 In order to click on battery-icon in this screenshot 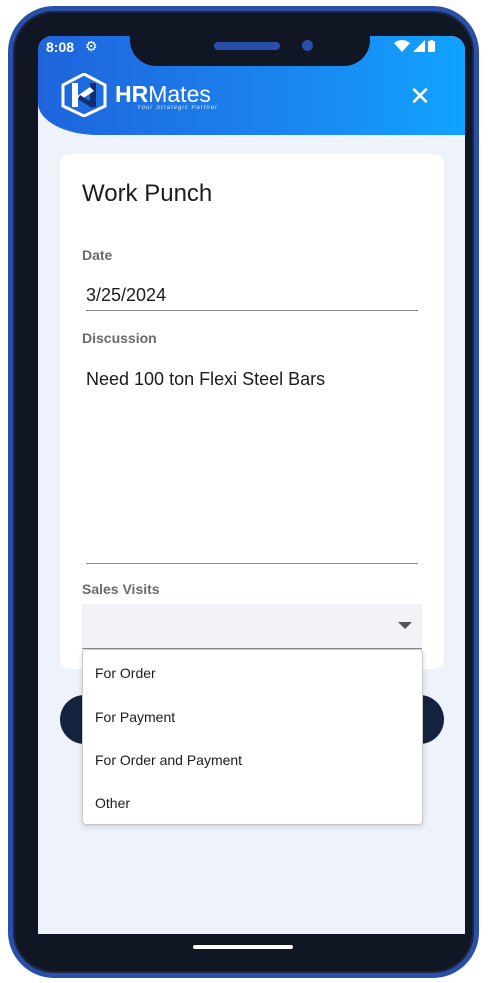, I will do `click(431, 46)`.